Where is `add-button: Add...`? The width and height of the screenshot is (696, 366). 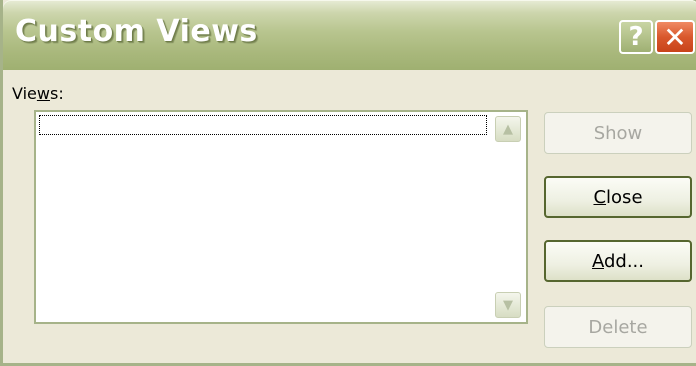 add-button: Add... is located at coordinates (618, 261).